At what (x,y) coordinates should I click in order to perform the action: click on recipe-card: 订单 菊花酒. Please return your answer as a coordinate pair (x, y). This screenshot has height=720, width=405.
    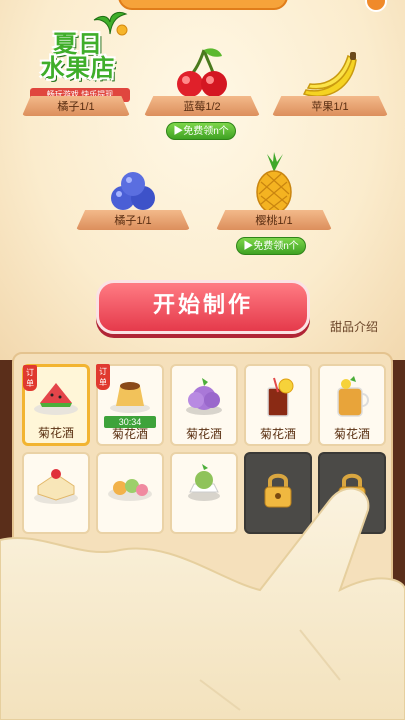
    Looking at the image, I should click on (56, 405).